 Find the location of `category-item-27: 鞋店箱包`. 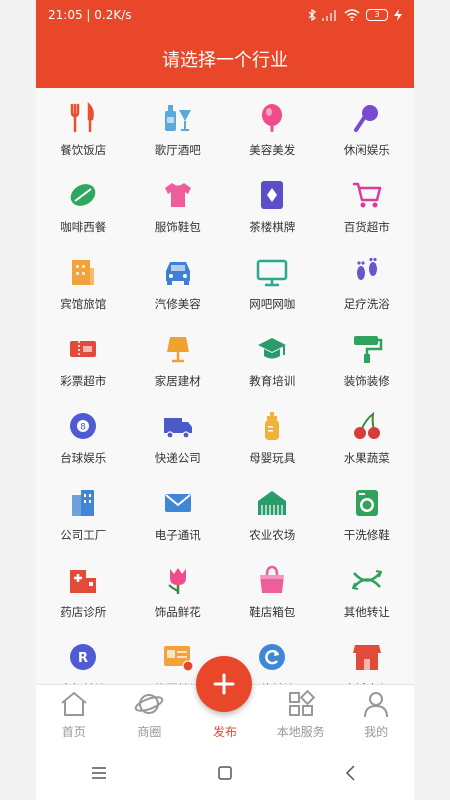

category-item-27: 鞋店箱包 is located at coordinates (272, 588).